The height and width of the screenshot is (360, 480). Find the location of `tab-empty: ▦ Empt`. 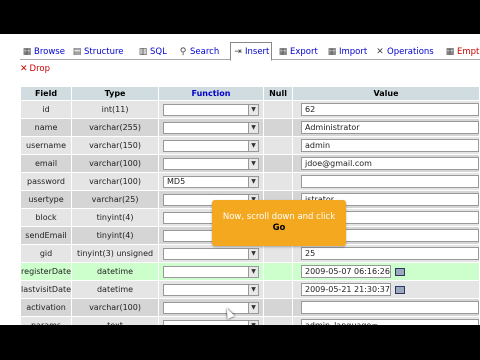

tab-empty: ▦ Empt is located at coordinates (462, 51).